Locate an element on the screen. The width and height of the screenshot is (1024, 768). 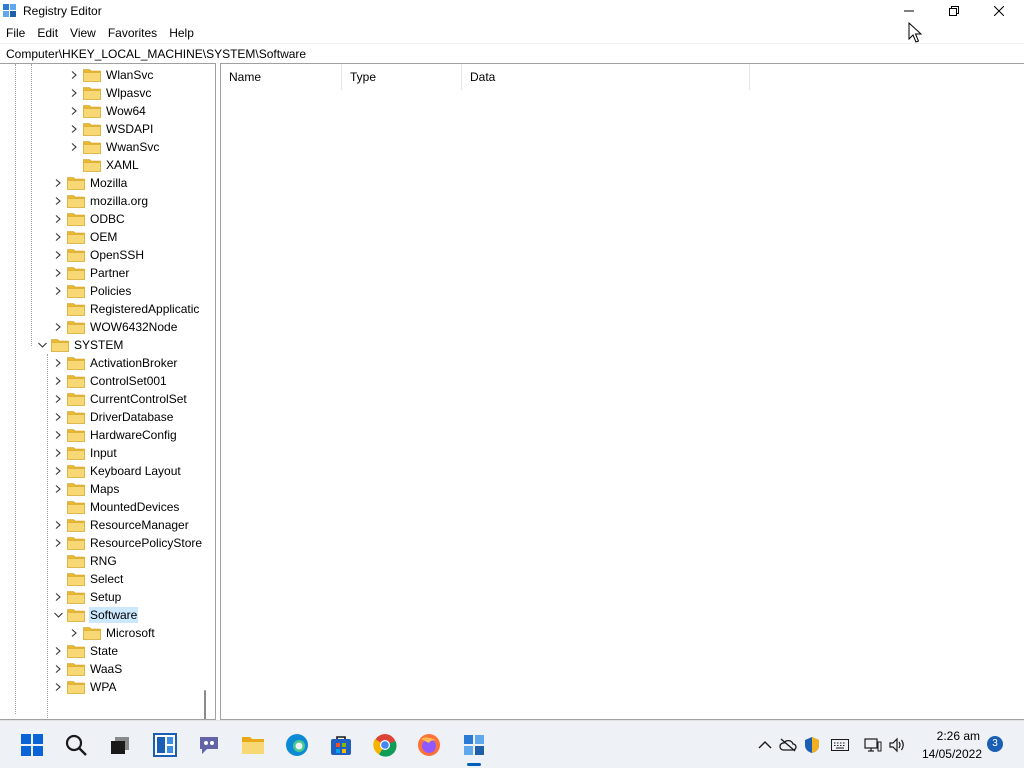
tree-node-wwansvc: WwanSvc is located at coordinates (114, 147).